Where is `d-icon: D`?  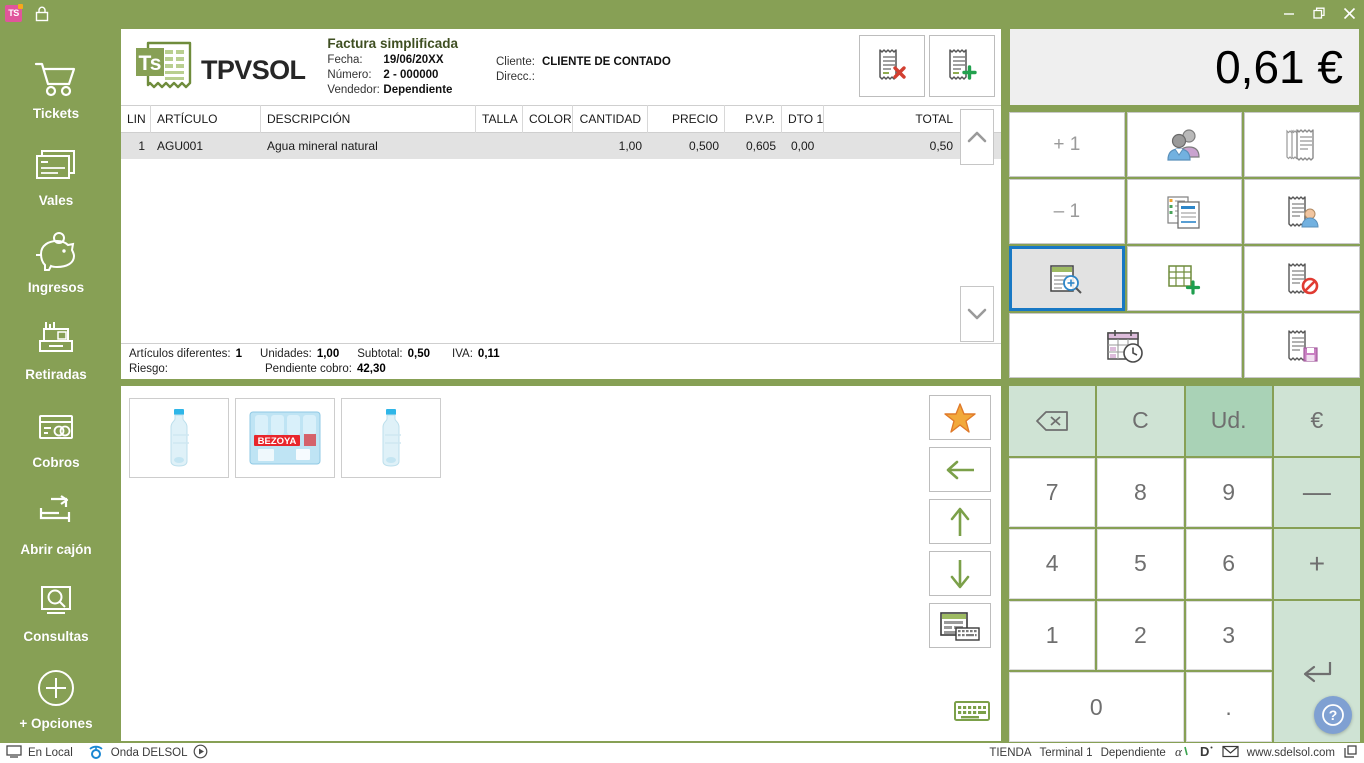
d-icon: D is located at coordinates (1206, 753).